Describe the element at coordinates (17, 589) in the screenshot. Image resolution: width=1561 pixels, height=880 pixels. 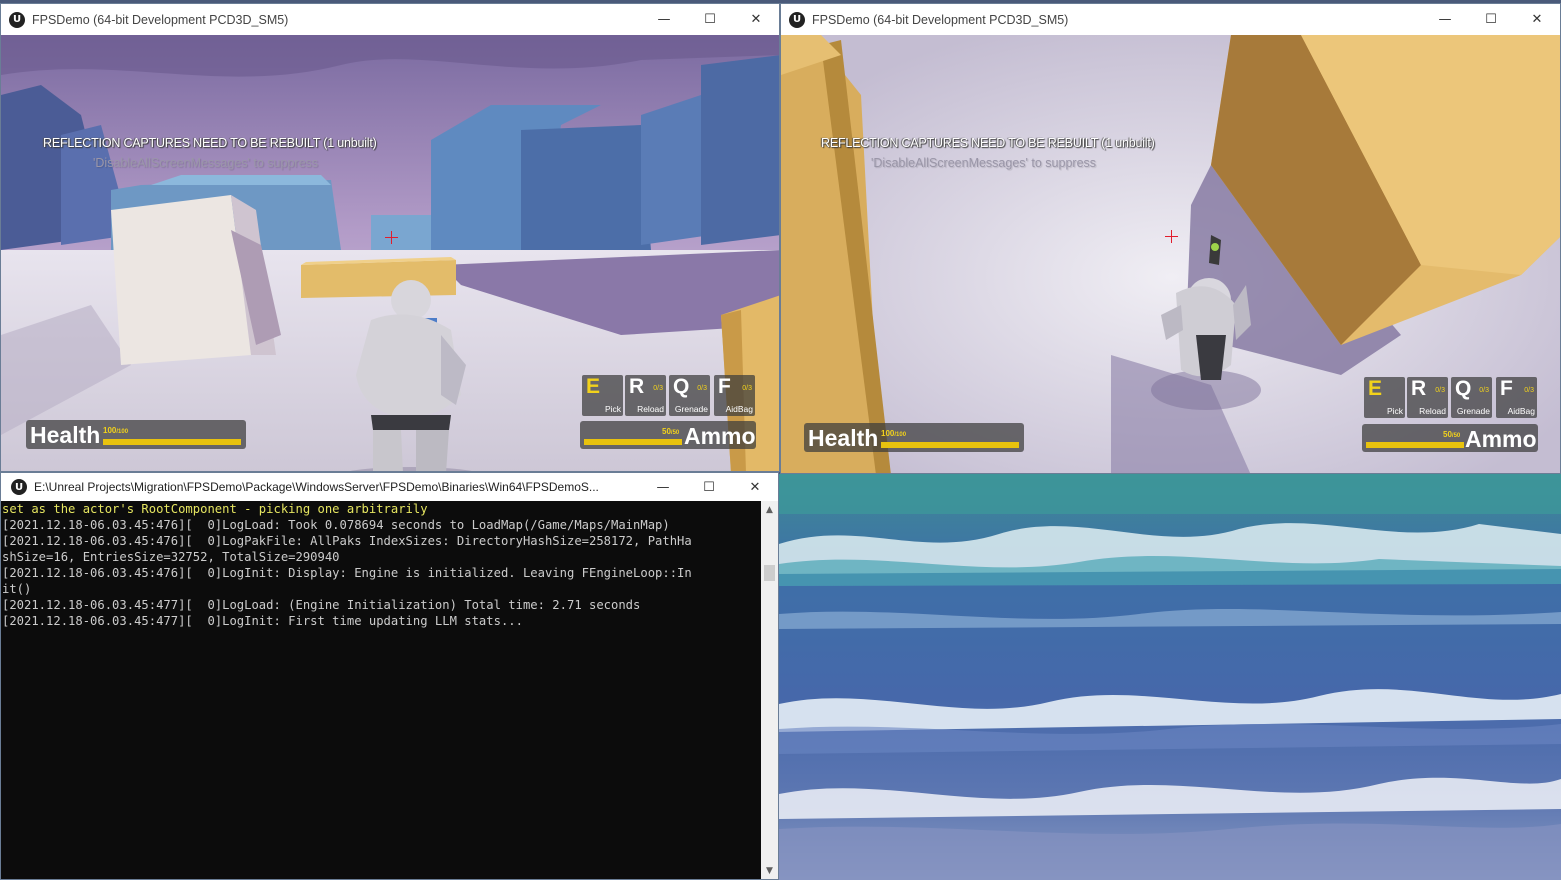
I see `console-line: it()` at that location.